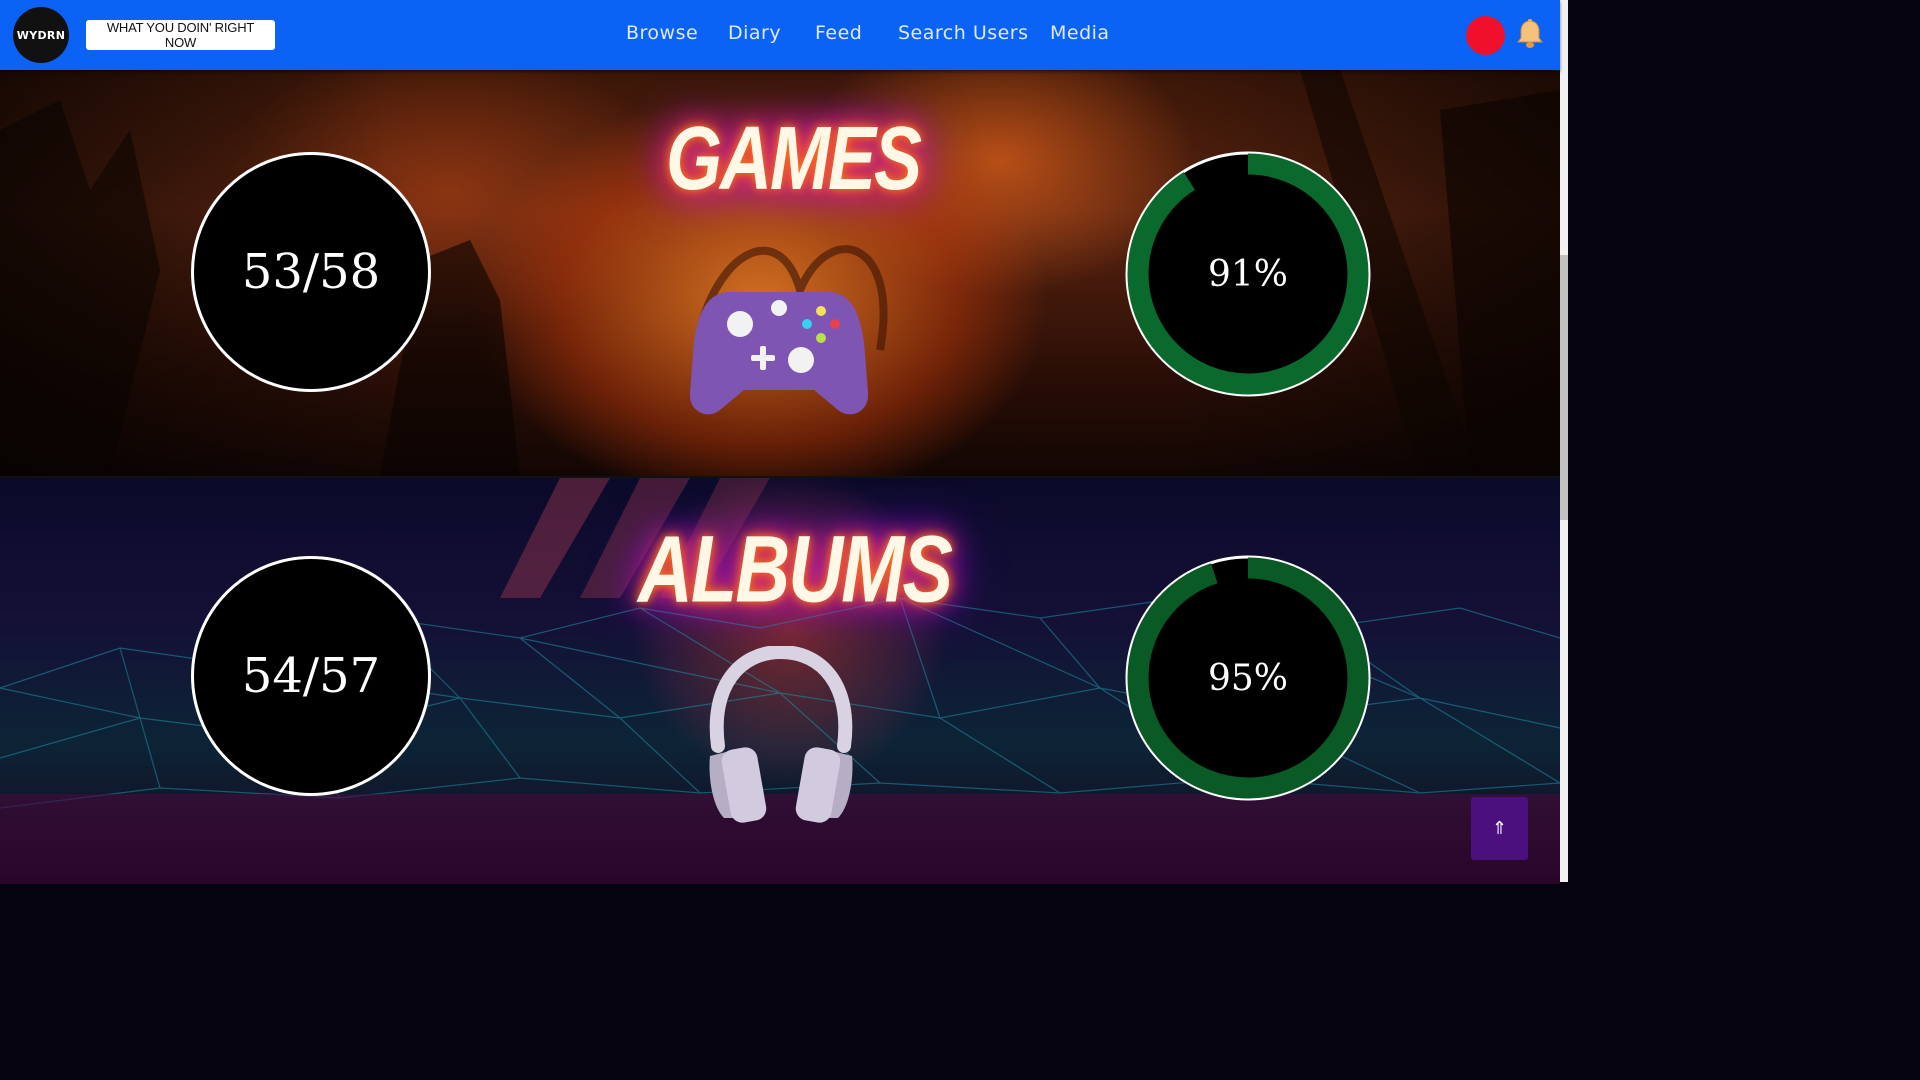 This screenshot has height=1080, width=1920. What do you see at coordinates (754, 33) in the screenshot?
I see `nav-link-diary: Diary` at bounding box center [754, 33].